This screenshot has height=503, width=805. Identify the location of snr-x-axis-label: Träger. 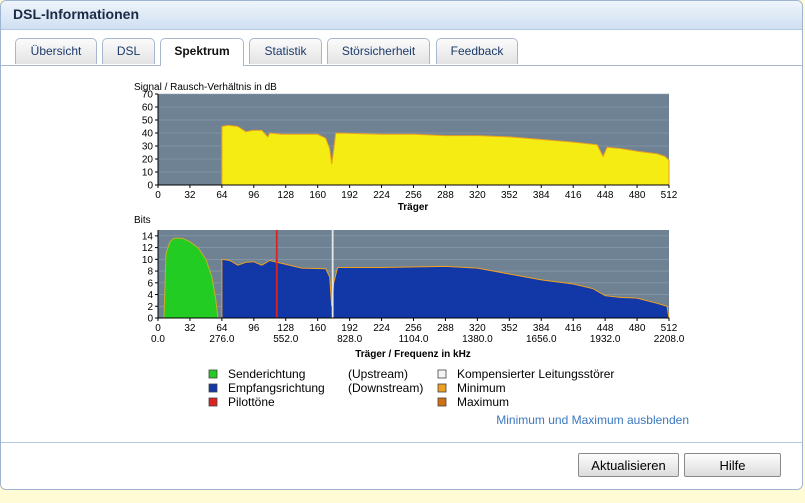
(413, 207).